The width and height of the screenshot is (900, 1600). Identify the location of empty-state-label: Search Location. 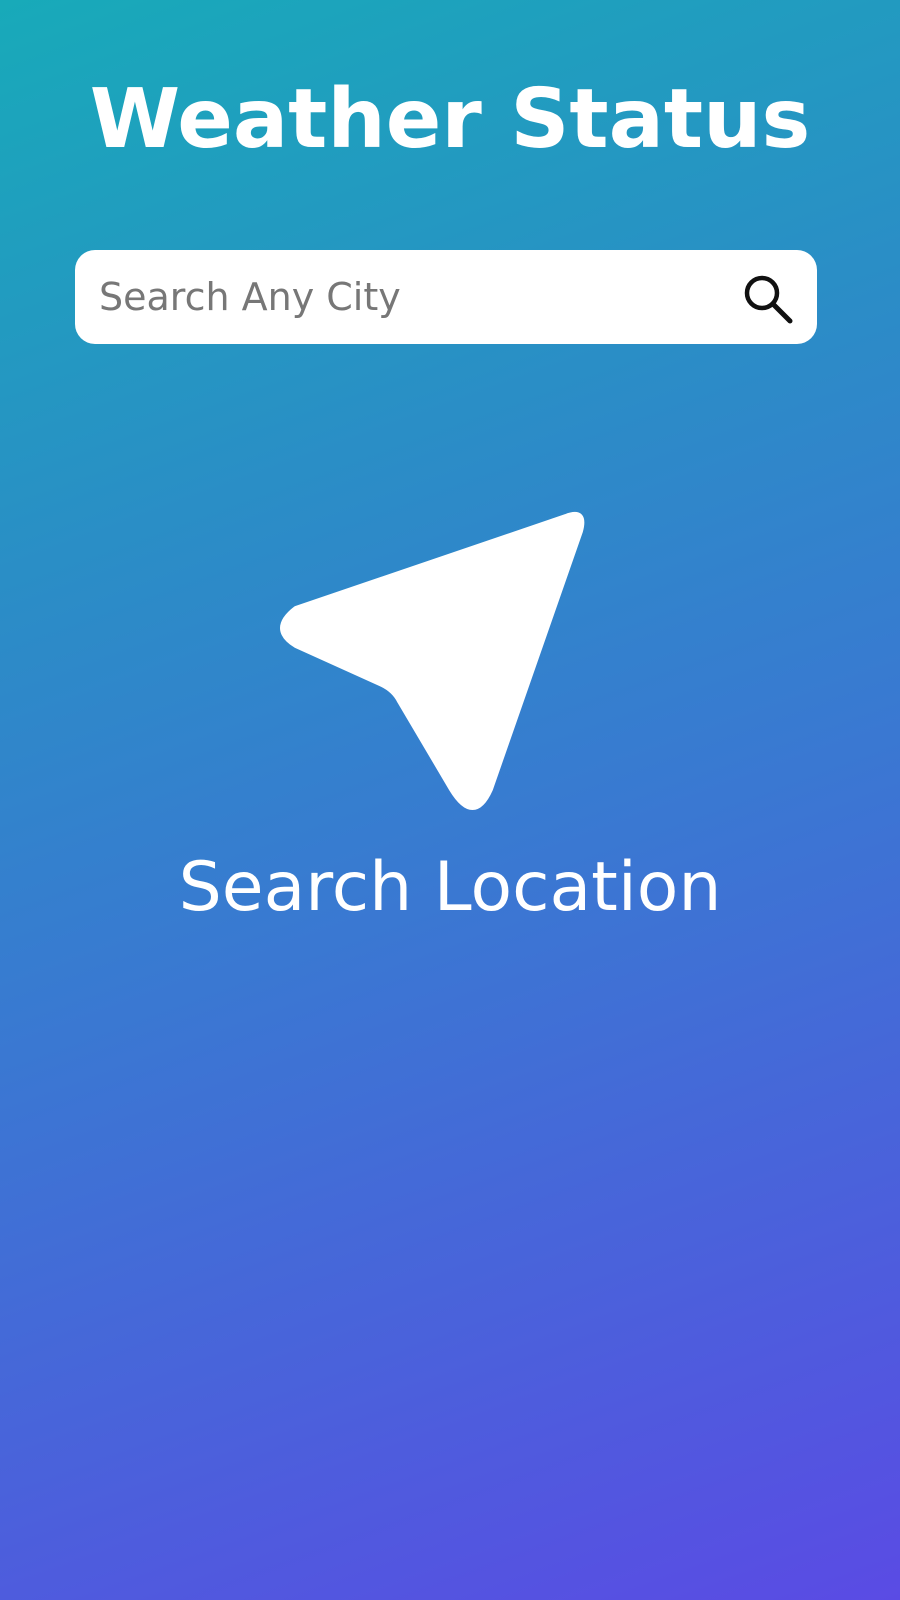
(450, 887).